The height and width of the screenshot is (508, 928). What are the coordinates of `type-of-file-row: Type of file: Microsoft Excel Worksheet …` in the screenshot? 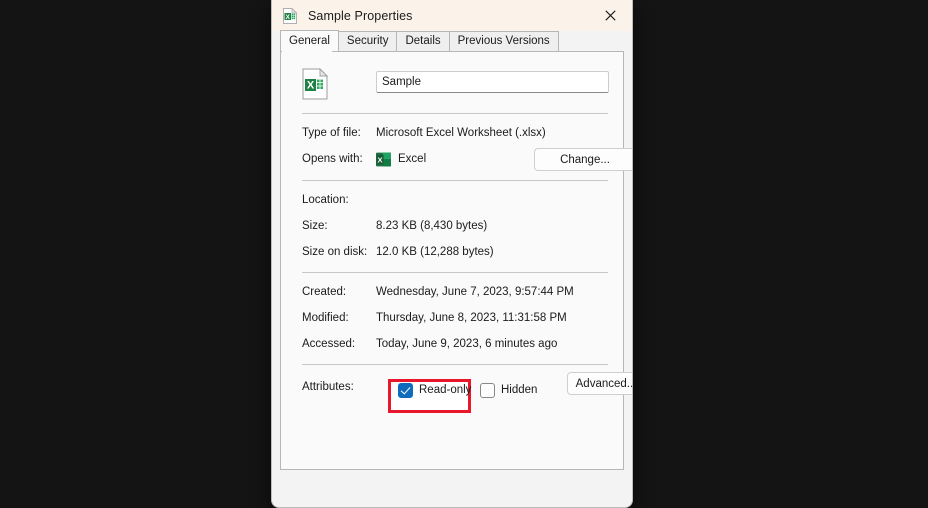 It's located at (456, 133).